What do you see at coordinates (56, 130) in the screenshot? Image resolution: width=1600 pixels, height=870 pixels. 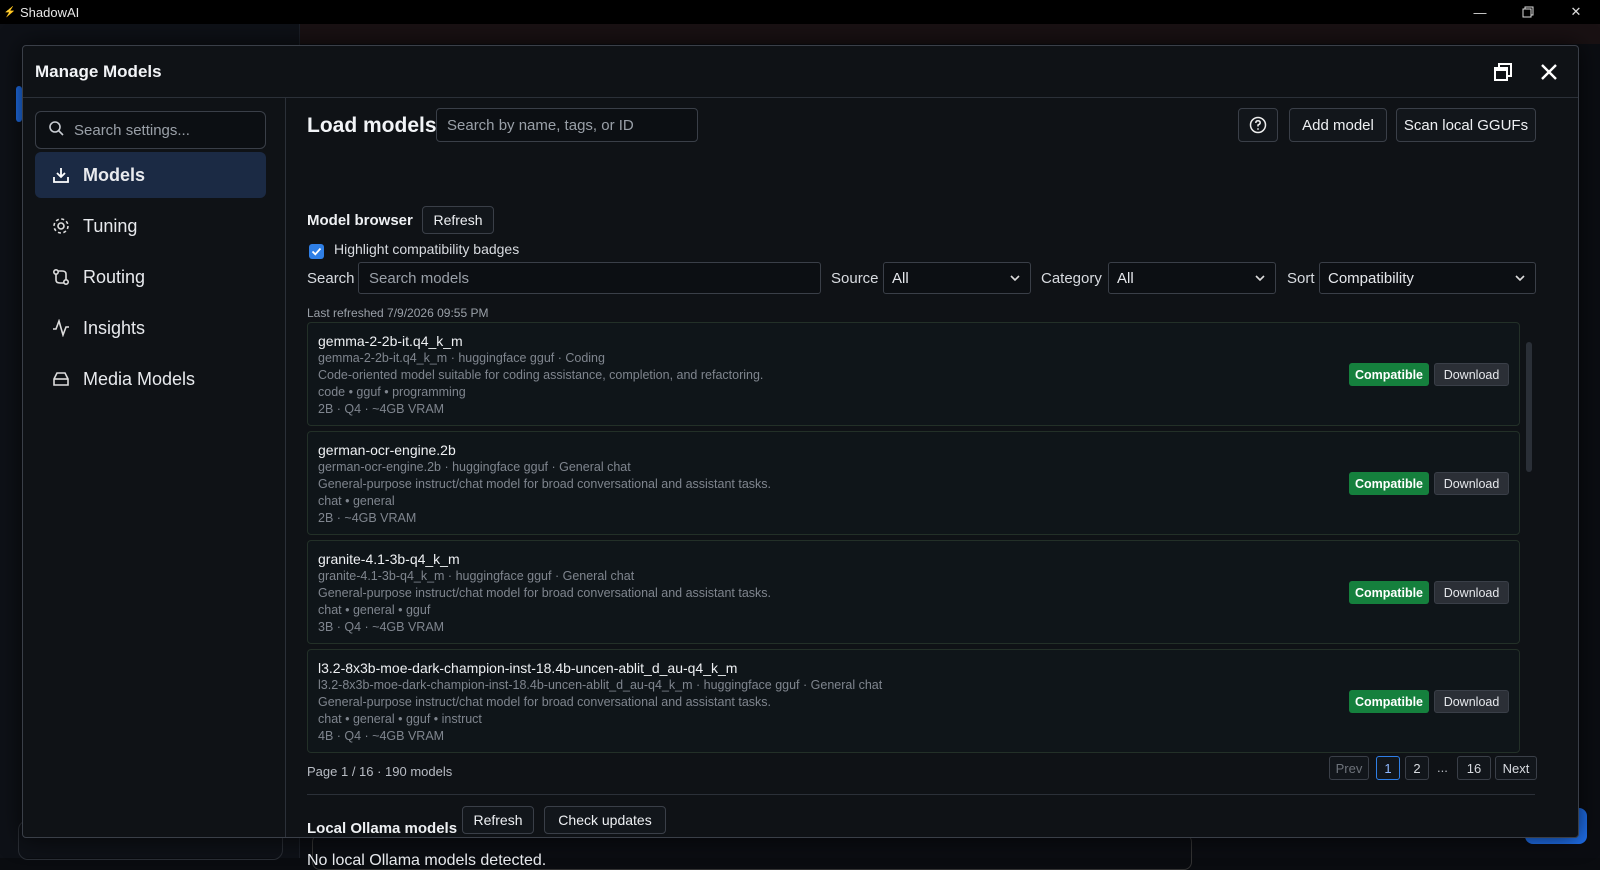 I see `search-icon` at bounding box center [56, 130].